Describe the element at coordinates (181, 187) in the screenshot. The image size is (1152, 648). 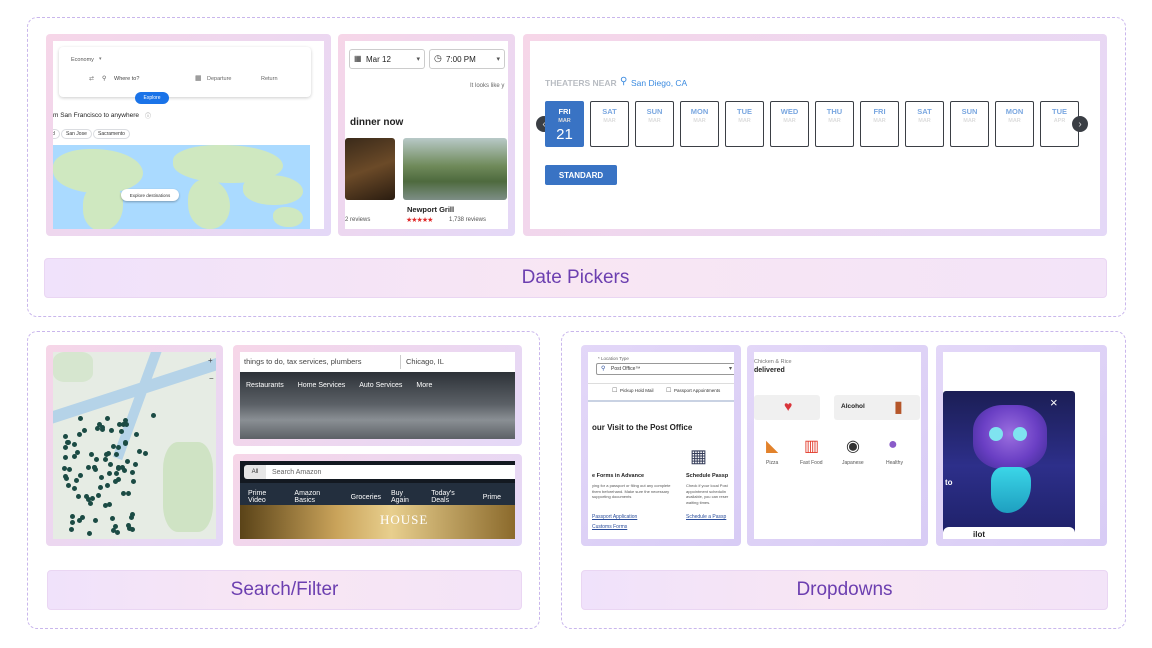
I see `world-map: Explore destinations` at that location.